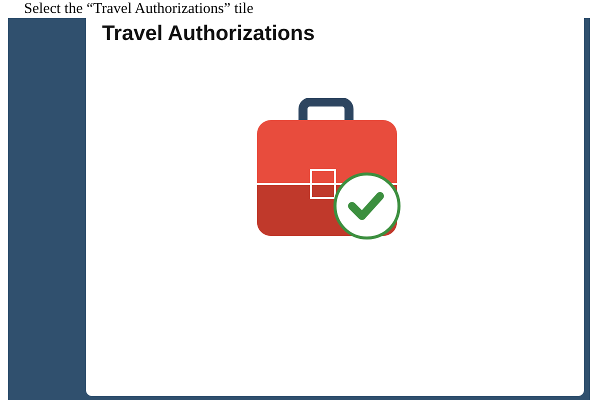 This screenshot has width=592, height=400. Describe the element at coordinates (138, 9) in the screenshot. I see `instruction-text: Select the “Travel Authorizations” tile` at that location.